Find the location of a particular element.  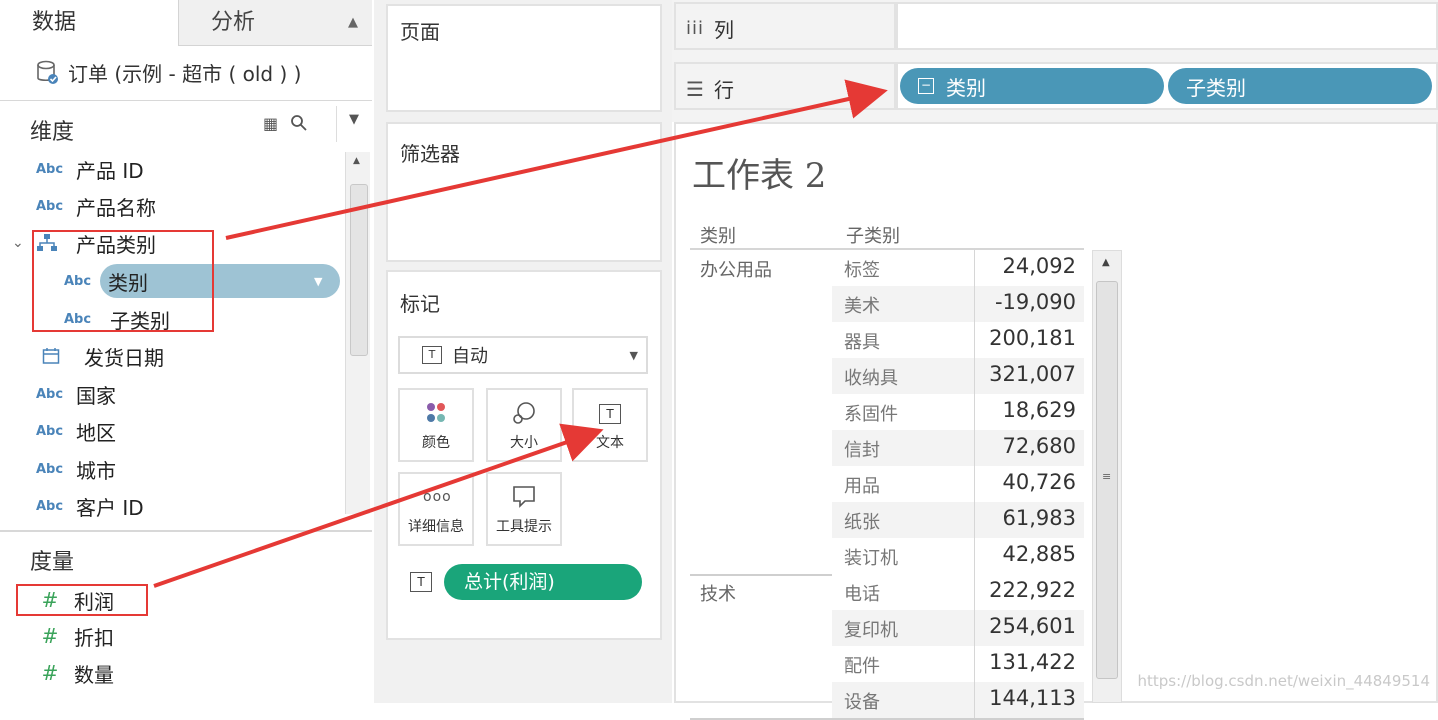

tooltip-button: 工具提示 is located at coordinates (524, 509).